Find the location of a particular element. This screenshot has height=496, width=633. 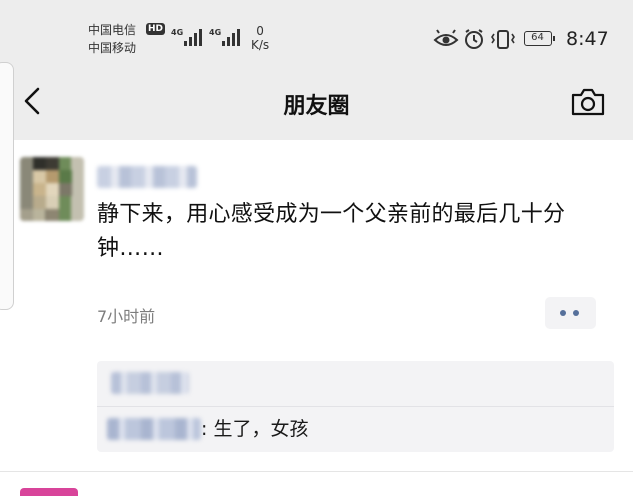

divider is located at coordinates (316, 471).